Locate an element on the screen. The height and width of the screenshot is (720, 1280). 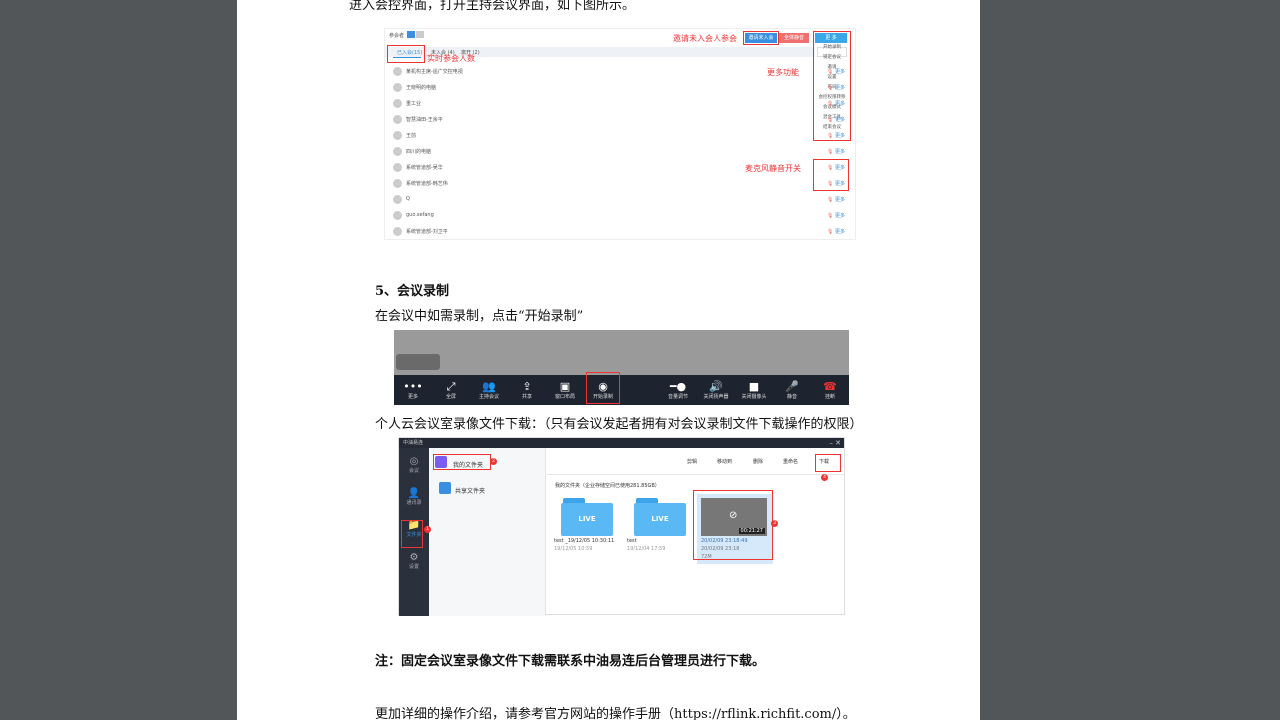
participant-row: 重工业 is located at coordinates (407, 103).